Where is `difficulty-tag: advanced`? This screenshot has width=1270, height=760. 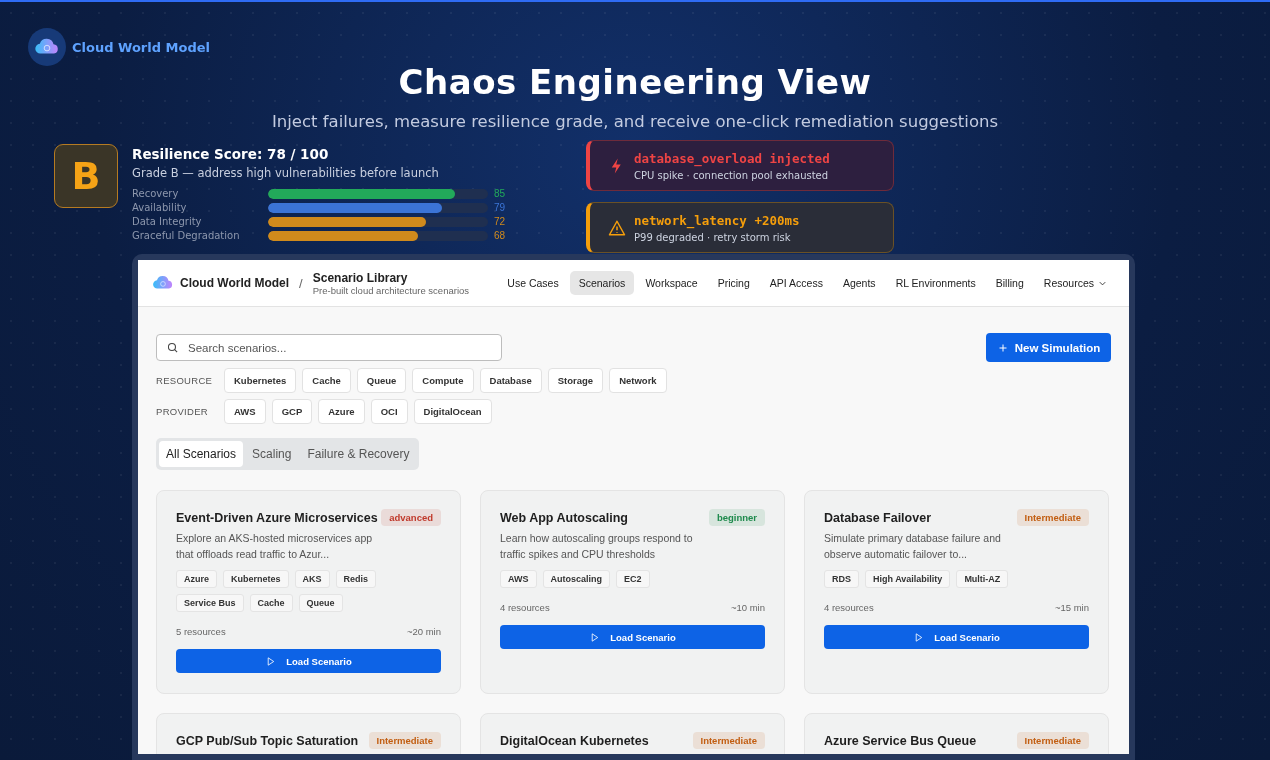
difficulty-tag: advanced is located at coordinates (411, 517).